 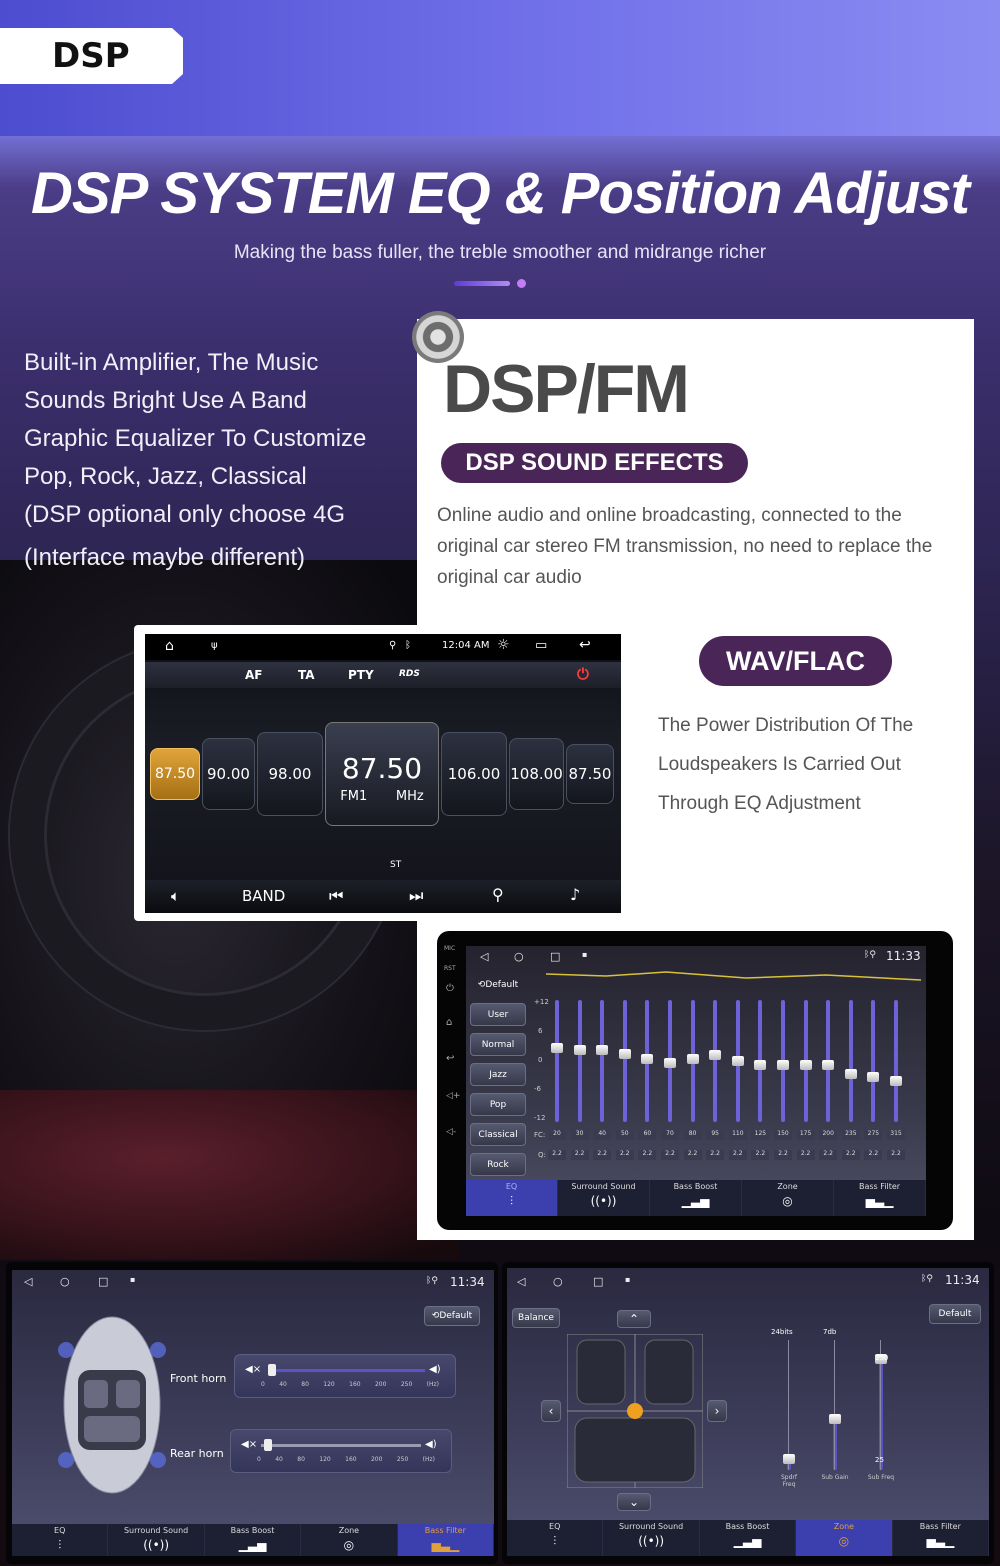 What do you see at coordinates (263, 896) in the screenshot?
I see `band-button: BAND` at bounding box center [263, 896].